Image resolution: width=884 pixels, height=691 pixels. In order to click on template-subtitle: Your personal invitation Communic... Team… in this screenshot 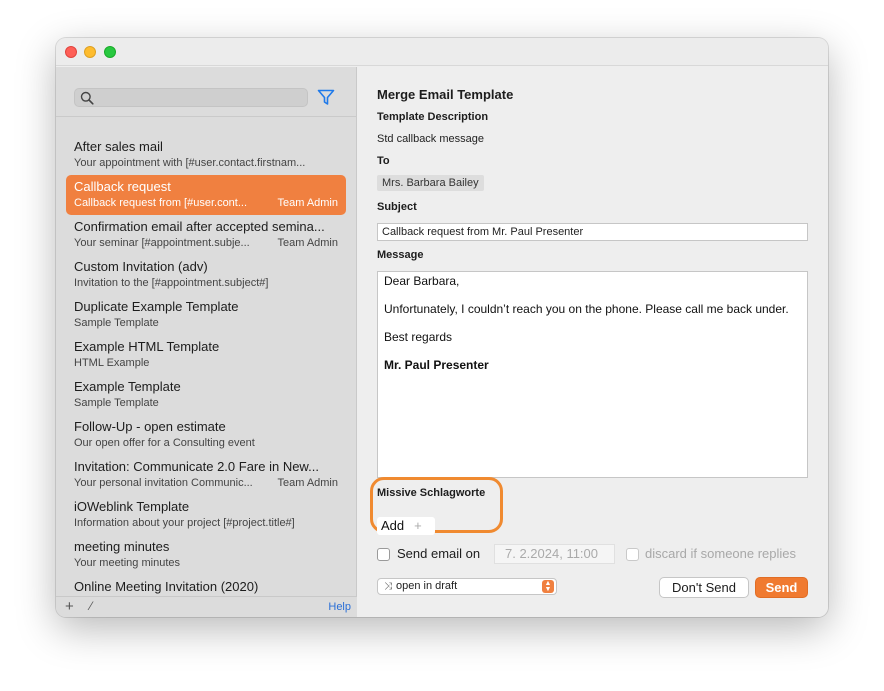, I will do `click(206, 483)`.